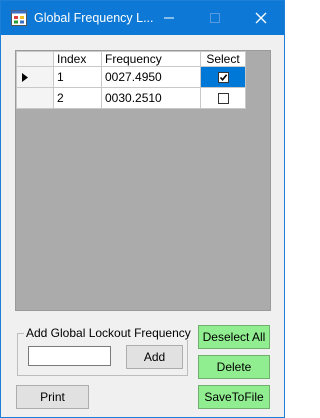 Image resolution: width=320 pixels, height=418 pixels. I want to click on cell-index: 1, so click(77, 77).